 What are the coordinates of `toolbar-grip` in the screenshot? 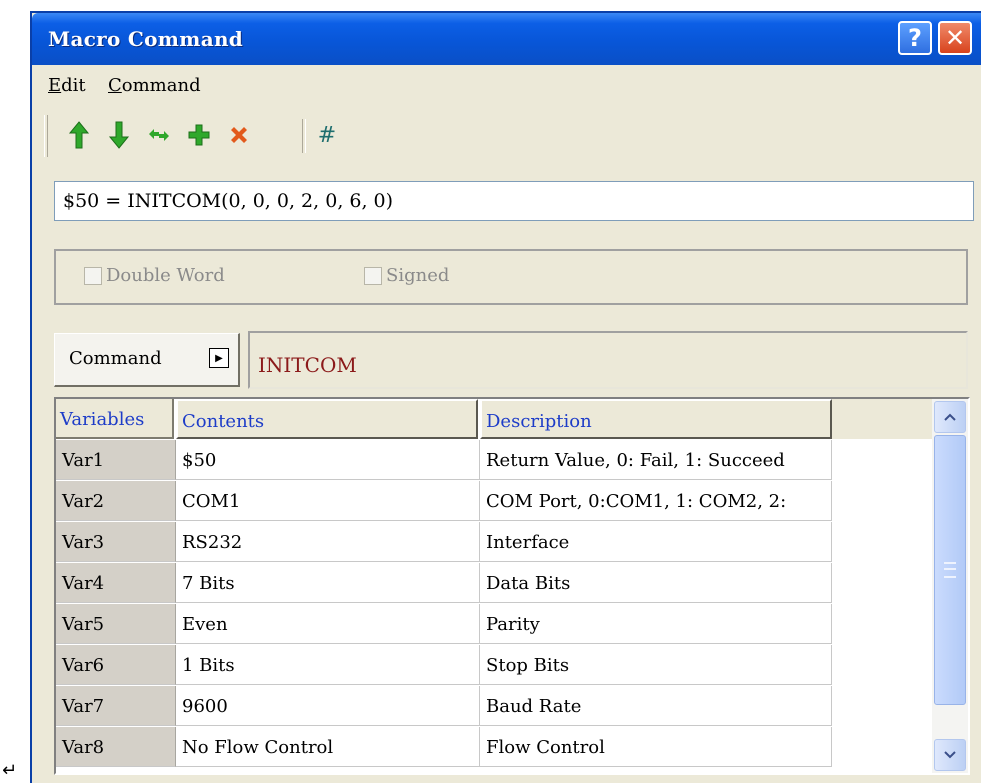 It's located at (46, 136).